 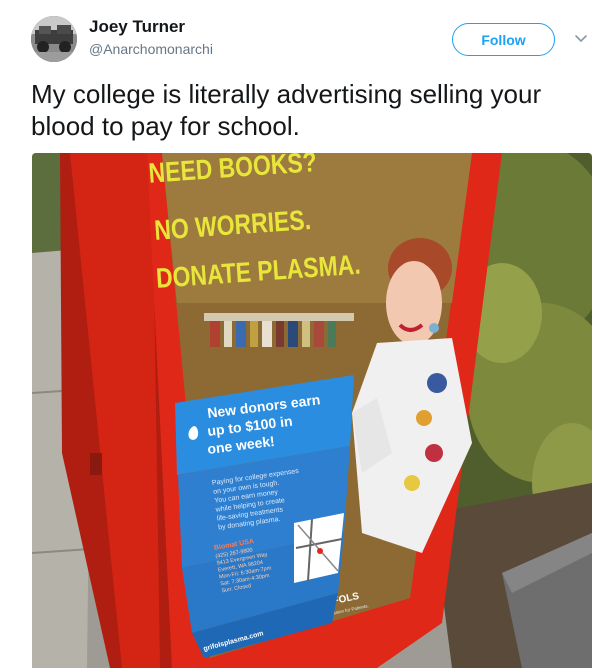 What do you see at coordinates (320, 551) in the screenshot?
I see `map-pin` at bounding box center [320, 551].